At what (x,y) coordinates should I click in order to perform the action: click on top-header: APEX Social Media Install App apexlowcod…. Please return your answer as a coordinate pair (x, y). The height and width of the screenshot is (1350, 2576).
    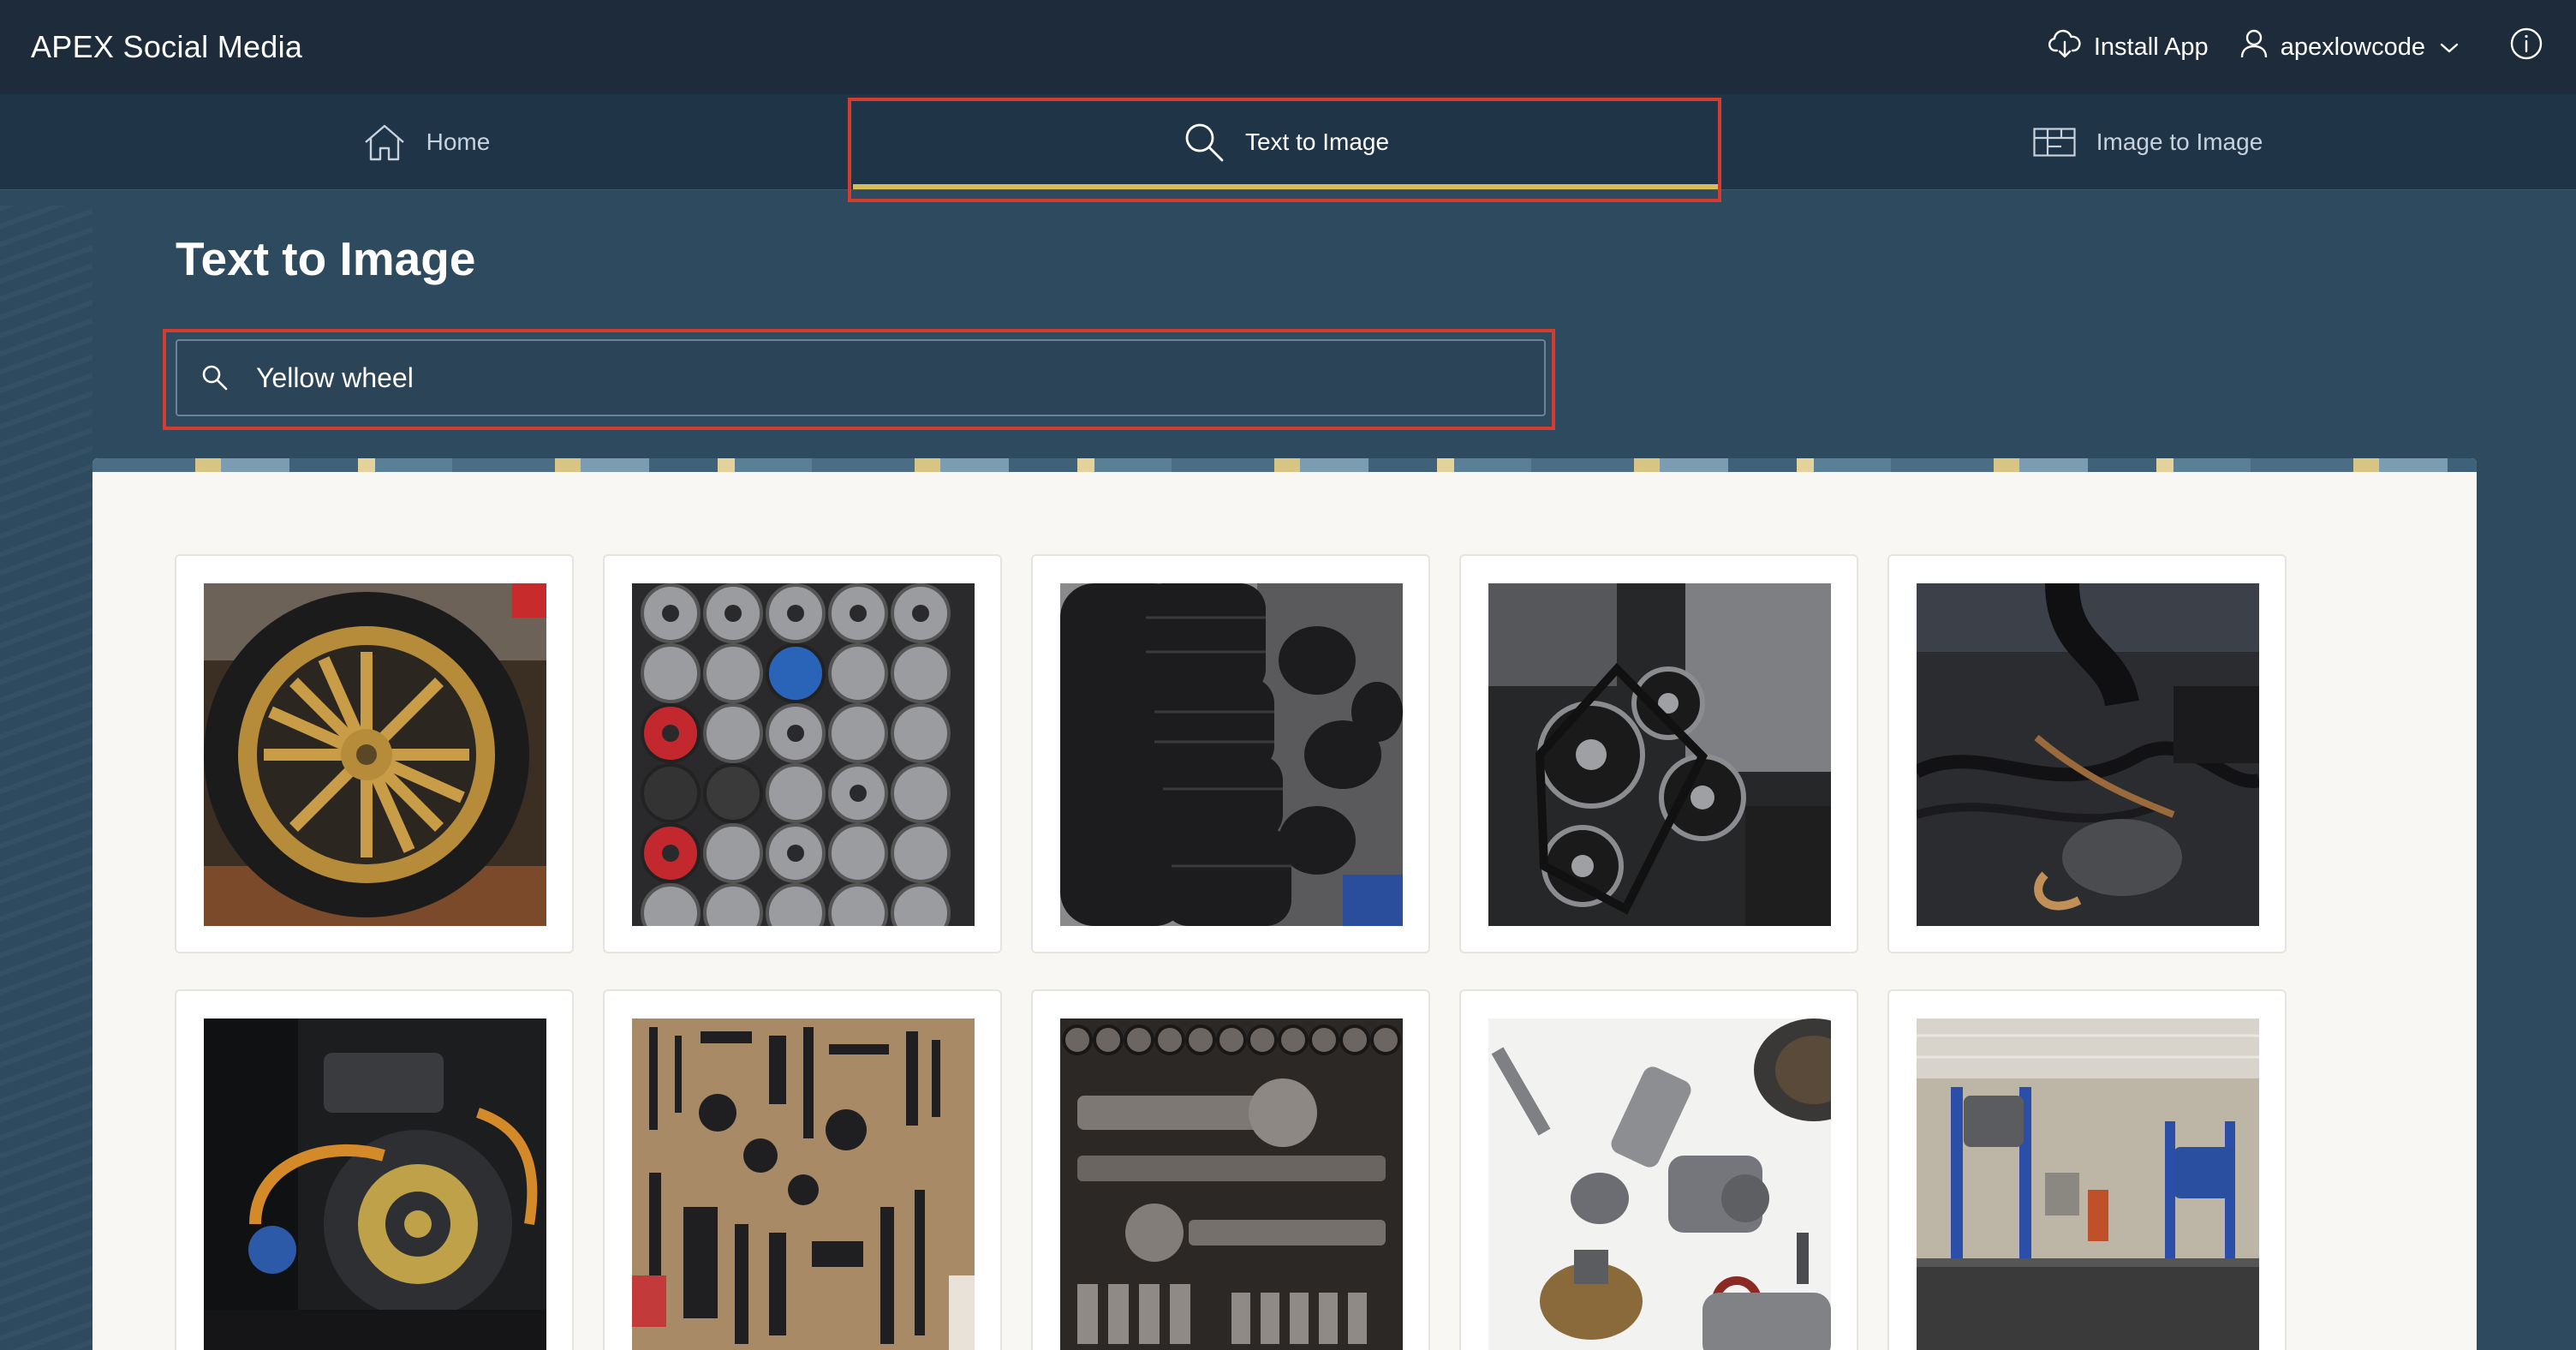
    Looking at the image, I should click on (1288, 47).